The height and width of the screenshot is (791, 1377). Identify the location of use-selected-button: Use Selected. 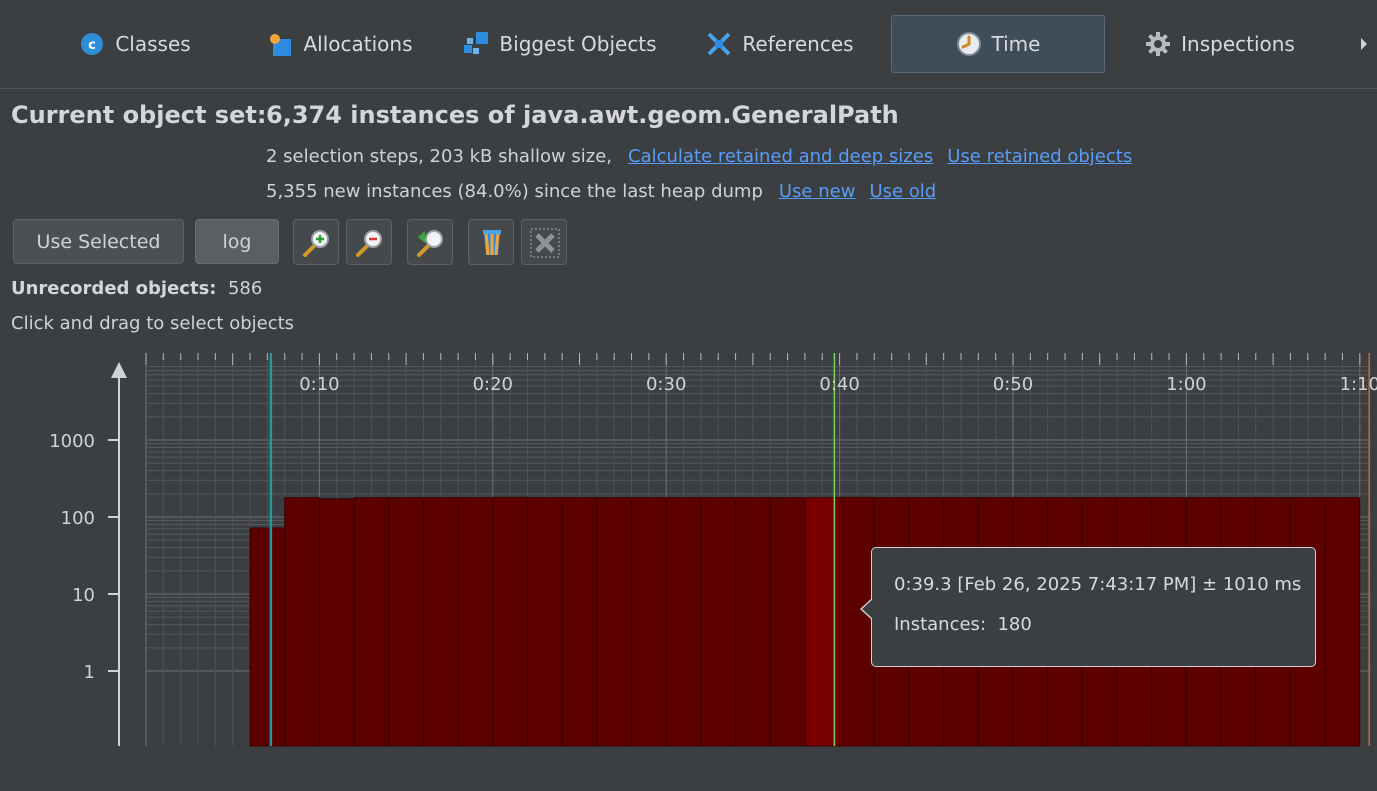
(98, 241).